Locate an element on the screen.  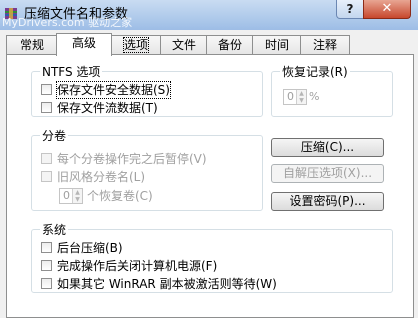
close-button: ✕ is located at coordinates (387, 9).